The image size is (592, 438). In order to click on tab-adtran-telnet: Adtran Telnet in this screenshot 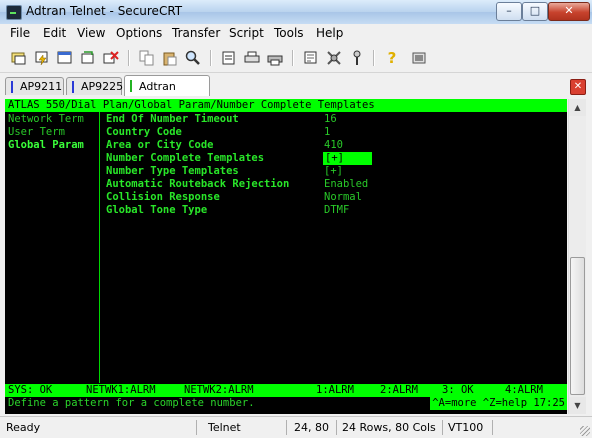, I will do `click(167, 94)`.